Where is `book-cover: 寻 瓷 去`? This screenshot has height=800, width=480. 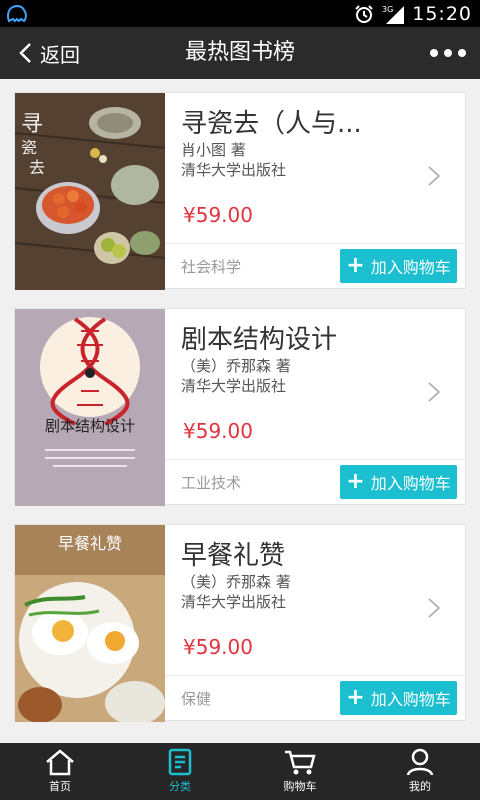
book-cover: 寻 瓷 去 is located at coordinates (90, 191).